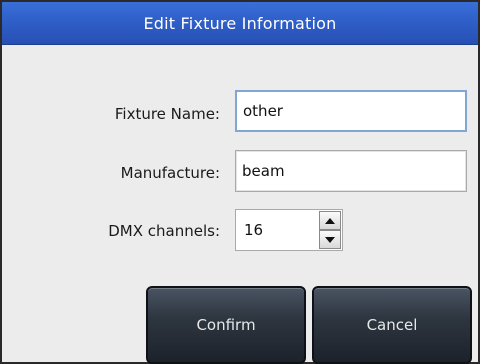 The width and height of the screenshot is (480, 364). I want to click on fixture-name-value: other, so click(263, 111).